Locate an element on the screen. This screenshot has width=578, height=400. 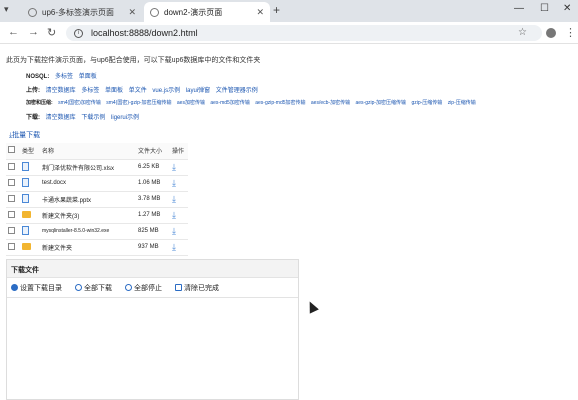
link-upload-single: 单面板 is located at coordinates (114, 91).